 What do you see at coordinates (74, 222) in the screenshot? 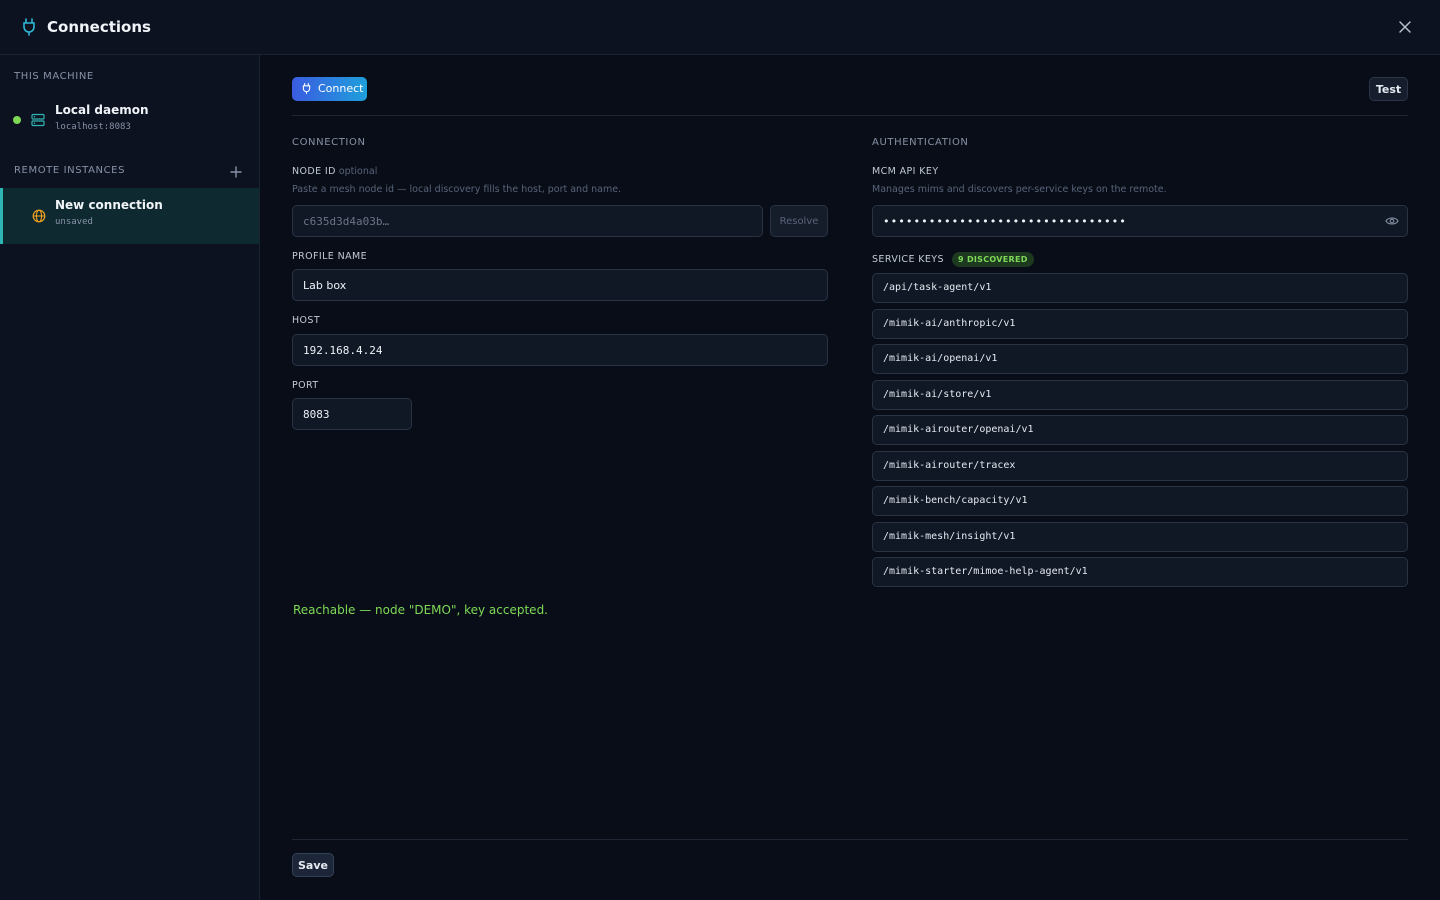
I see `sidebar-item-status: unsaved` at bounding box center [74, 222].